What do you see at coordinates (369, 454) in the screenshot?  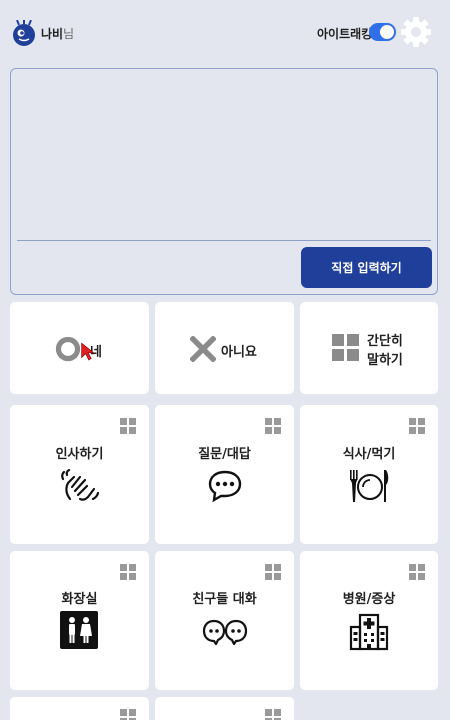 I see `category-label: 식사/먹기` at bounding box center [369, 454].